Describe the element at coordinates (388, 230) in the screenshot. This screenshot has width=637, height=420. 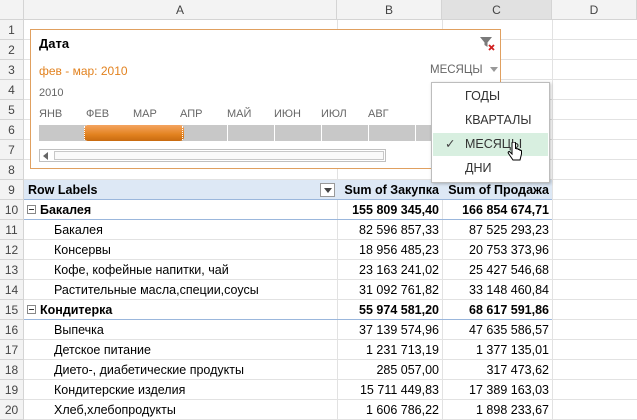
I see `pivot-purchase-value: 82 596 857,33` at that location.